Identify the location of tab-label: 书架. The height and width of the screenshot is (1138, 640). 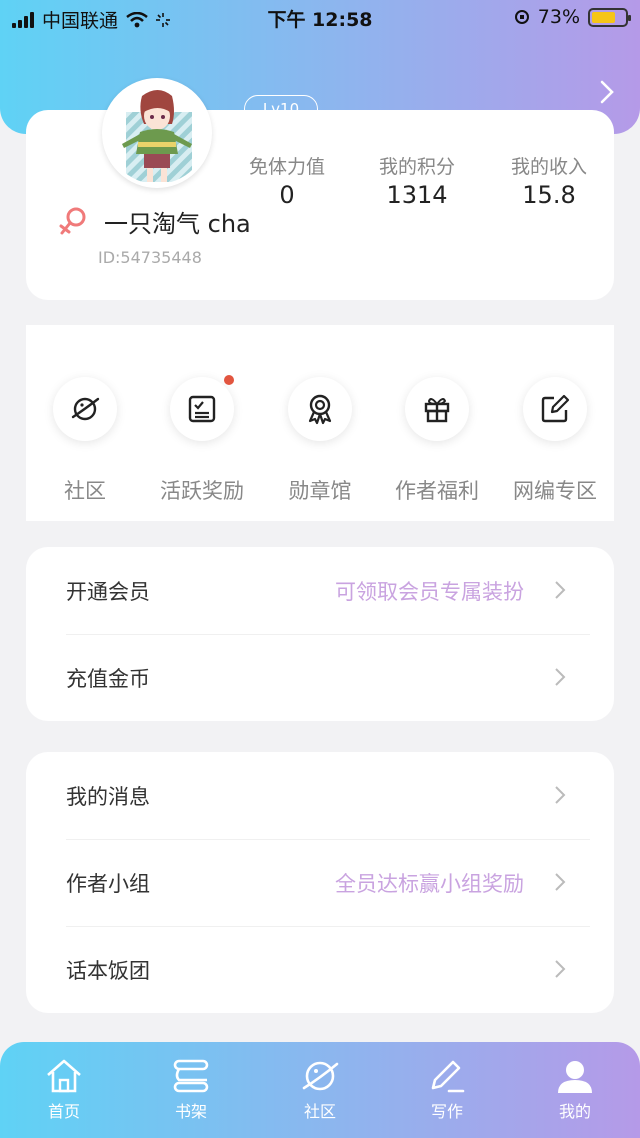
(190, 1111).